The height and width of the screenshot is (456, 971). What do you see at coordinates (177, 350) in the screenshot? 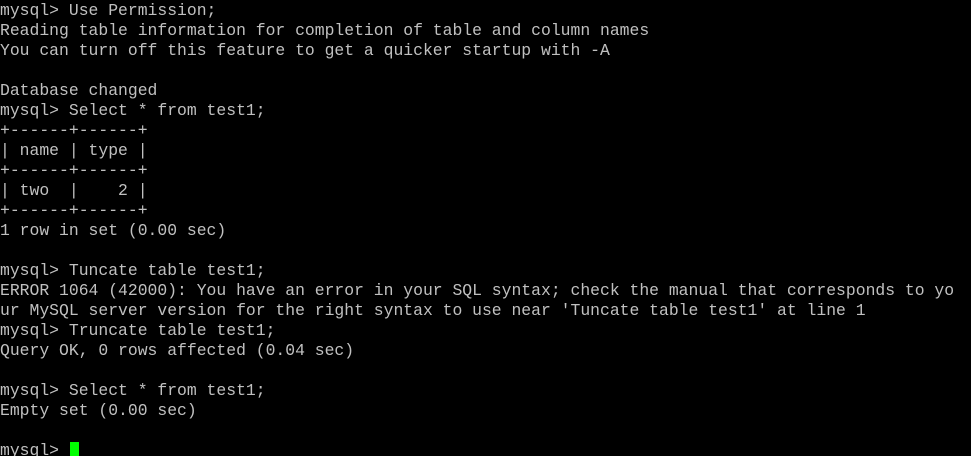
I see `terminal-line: Query OK, 0 rows affected (0.04 sec)` at bounding box center [177, 350].